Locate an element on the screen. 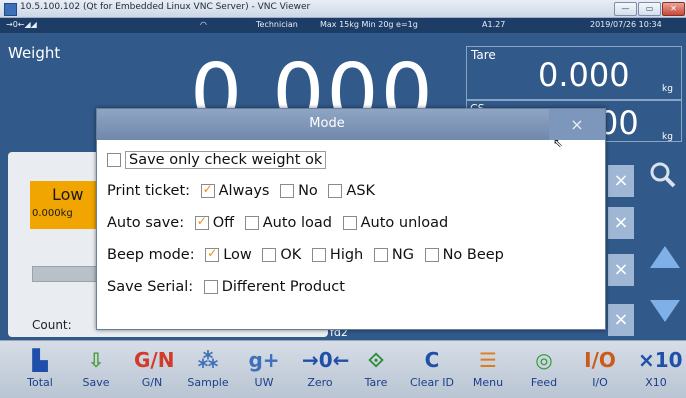 Image resolution: width=686 pixels, height=398 pixels. auto-save-off-checkbox is located at coordinates (201, 222).